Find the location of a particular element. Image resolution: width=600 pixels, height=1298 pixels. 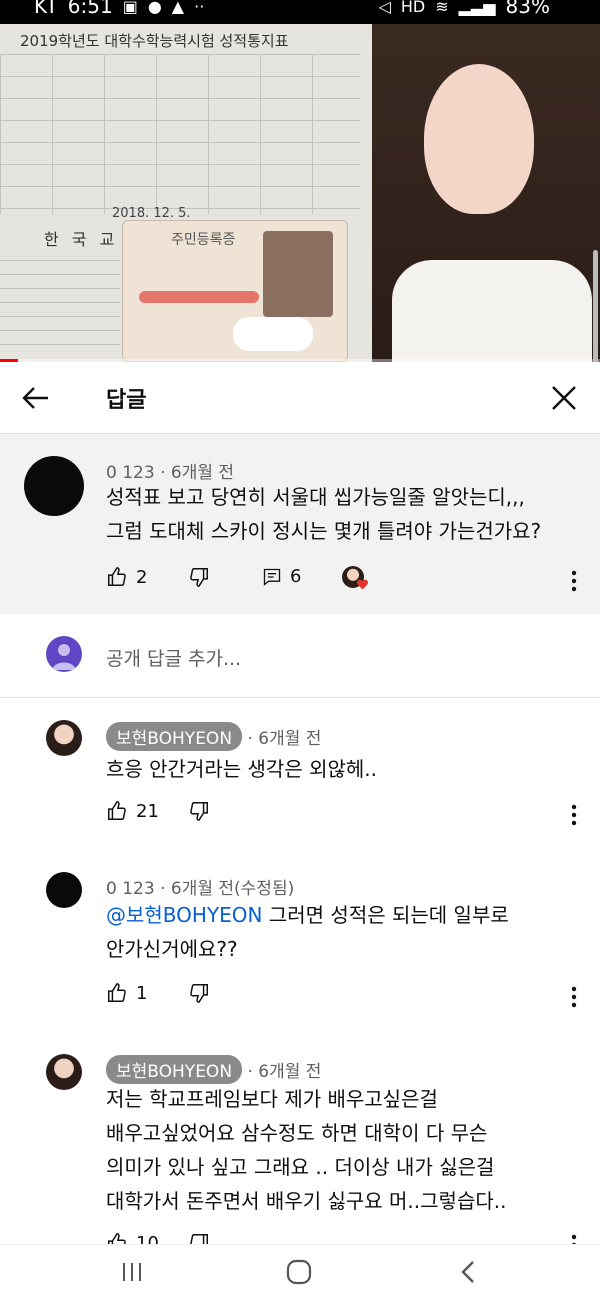

kakaotalk-icon: ● is located at coordinates (154, 8).